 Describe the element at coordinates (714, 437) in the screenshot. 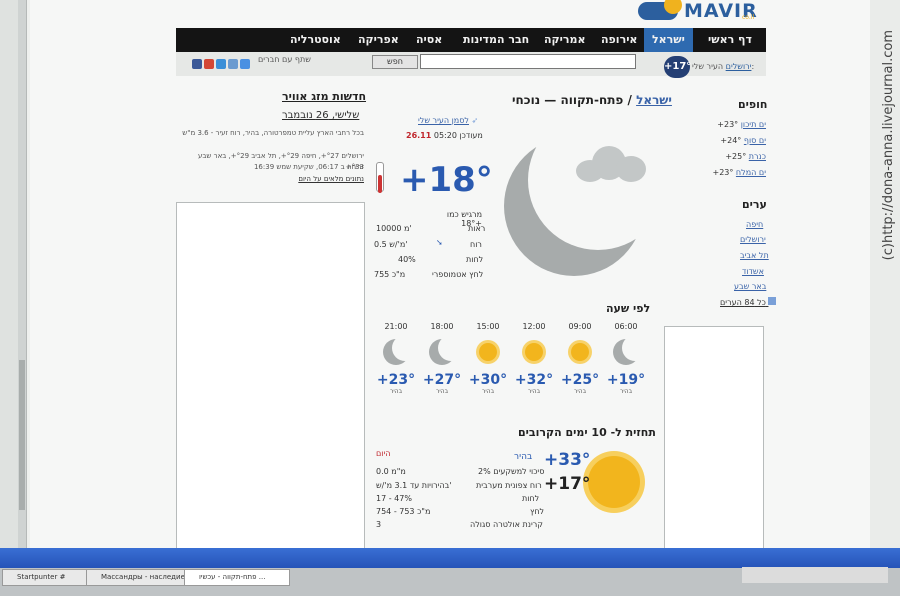

I see `right-ad-box` at that location.